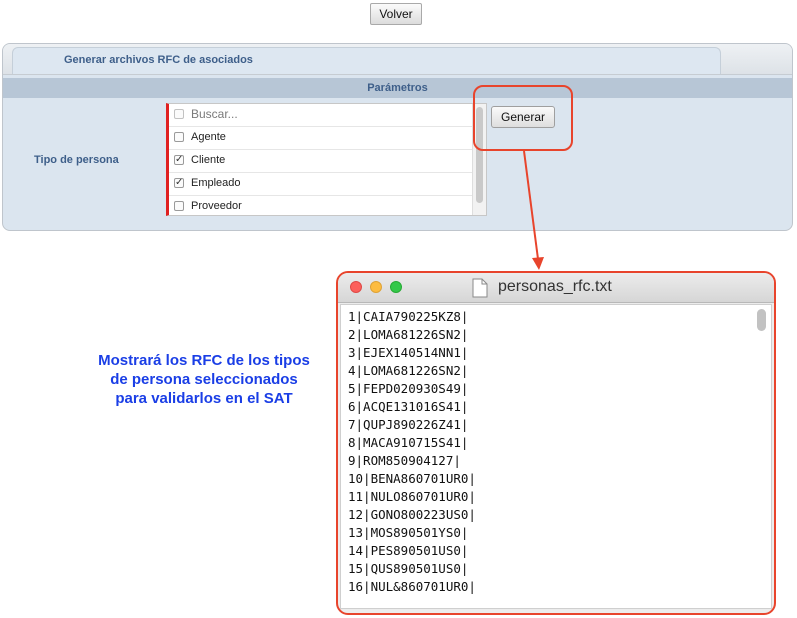 This screenshot has width=797, height=618. I want to click on file-line: 16|NUL&860701UR0|, so click(412, 586).